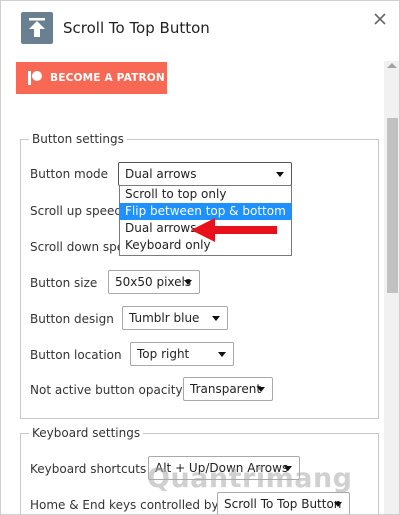 This screenshot has width=400, height=515. I want to click on option-scroll-to-top-only: Scroll to top only, so click(205, 194).